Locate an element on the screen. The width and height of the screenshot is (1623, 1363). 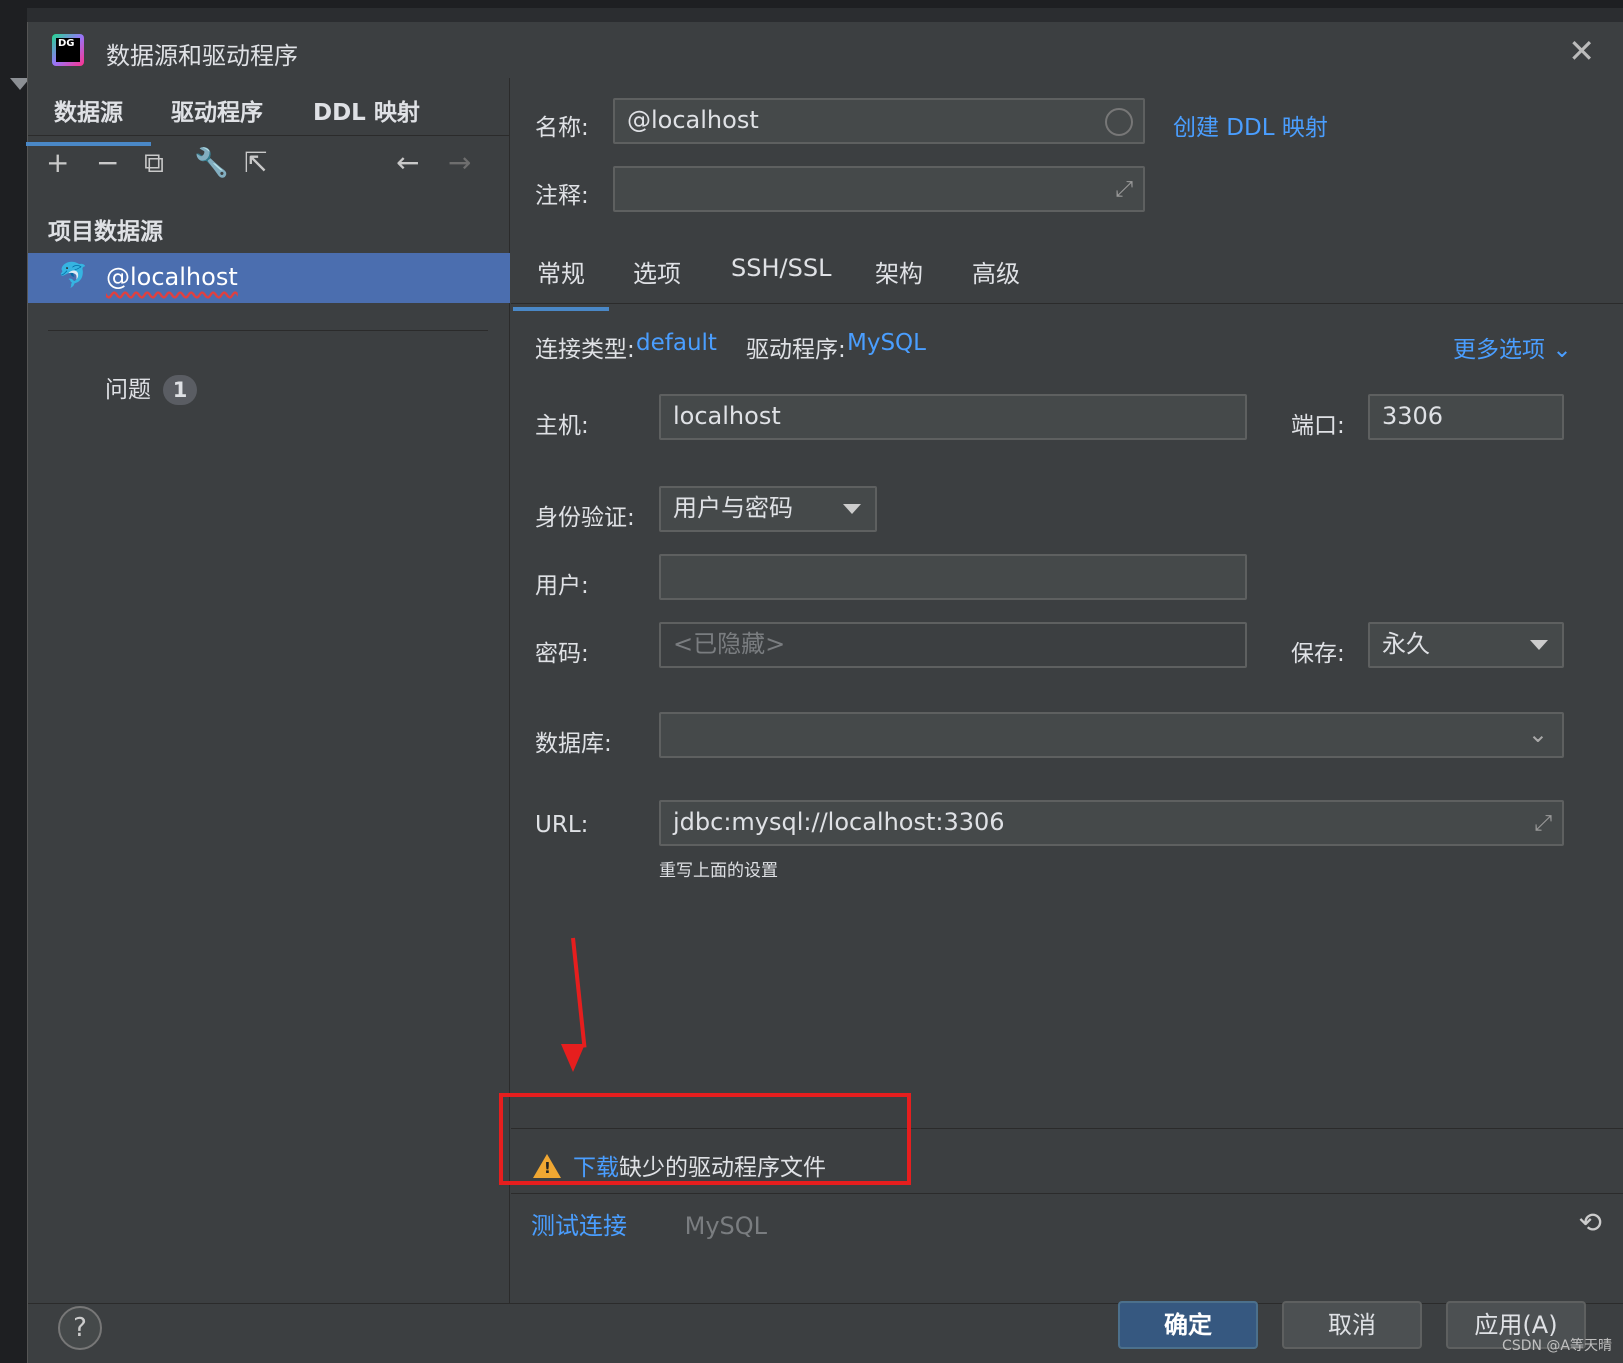
annotation-highlight-box is located at coordinates (705, 1139).